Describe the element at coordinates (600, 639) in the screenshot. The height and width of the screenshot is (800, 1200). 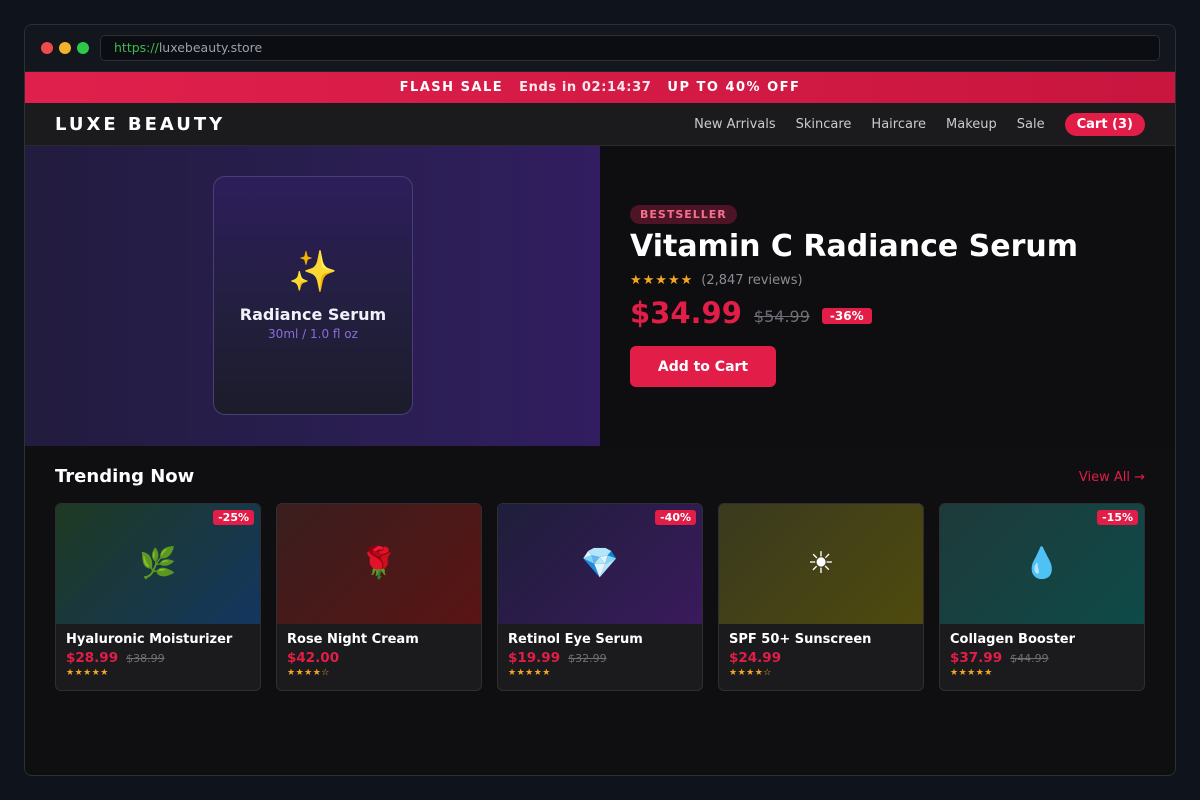
I see `product-name: Retinol Eye Serum` at that location.